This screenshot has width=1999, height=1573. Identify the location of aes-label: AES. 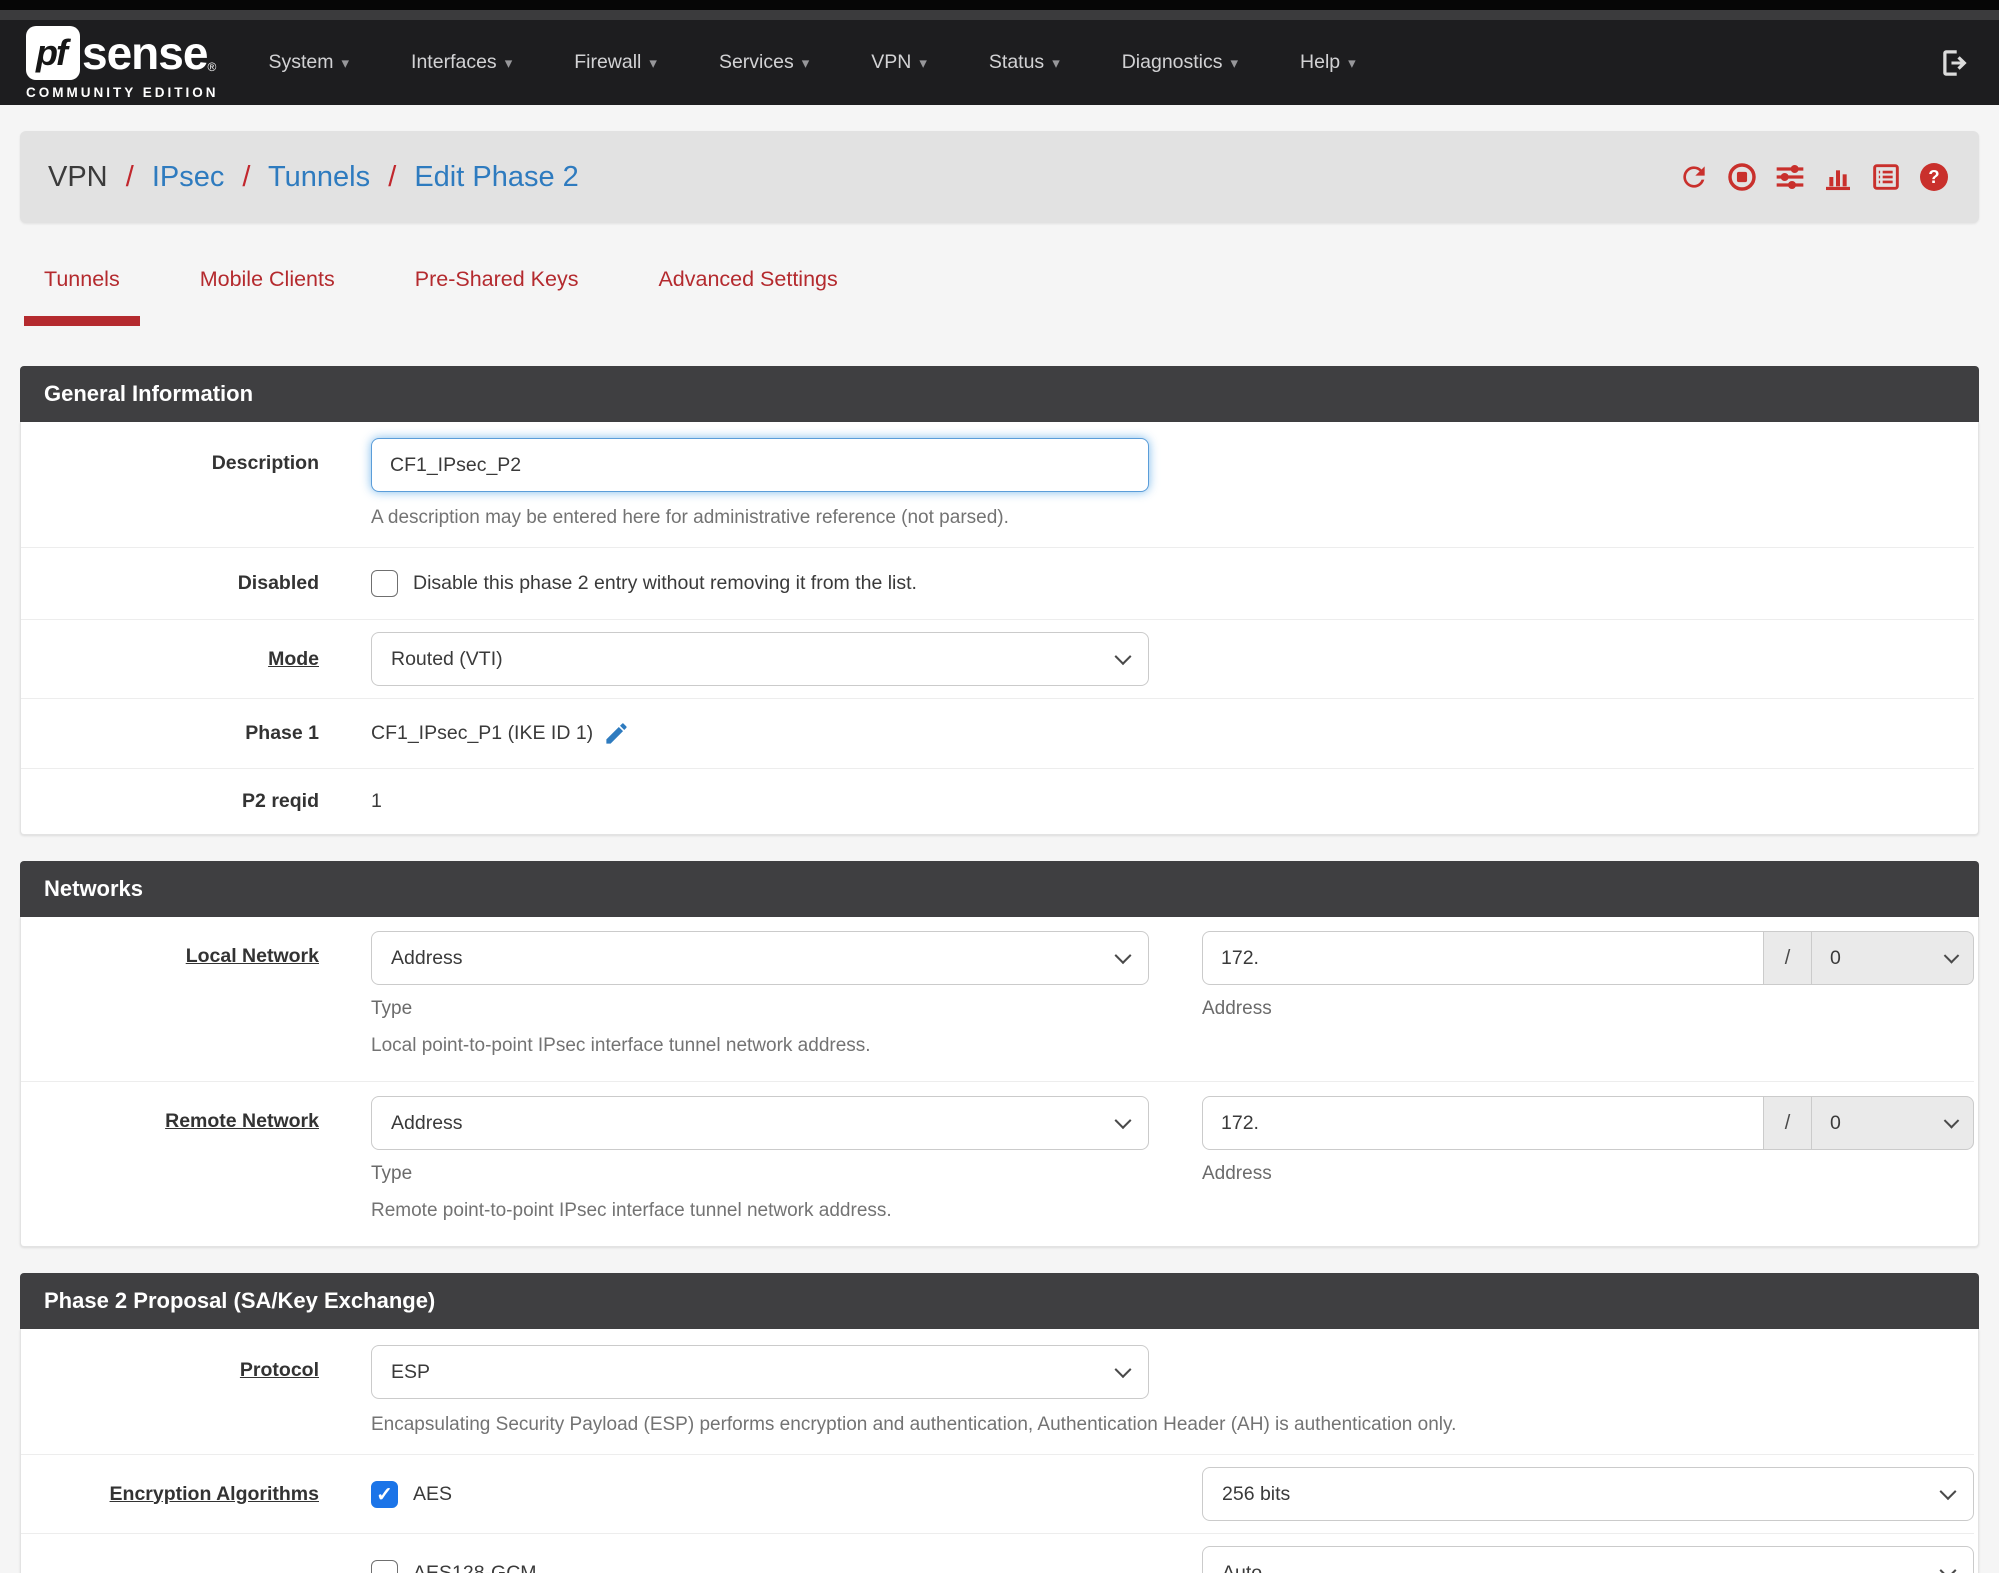
(433, 1493).